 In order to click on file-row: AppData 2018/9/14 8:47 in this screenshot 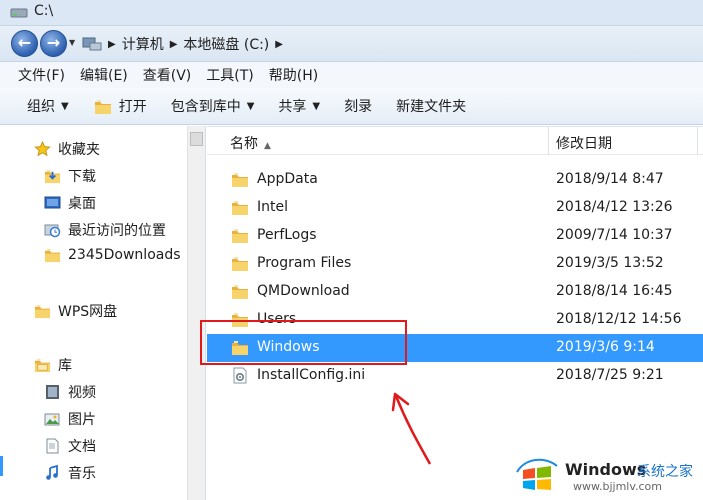, I will do `click(455, 180)`.